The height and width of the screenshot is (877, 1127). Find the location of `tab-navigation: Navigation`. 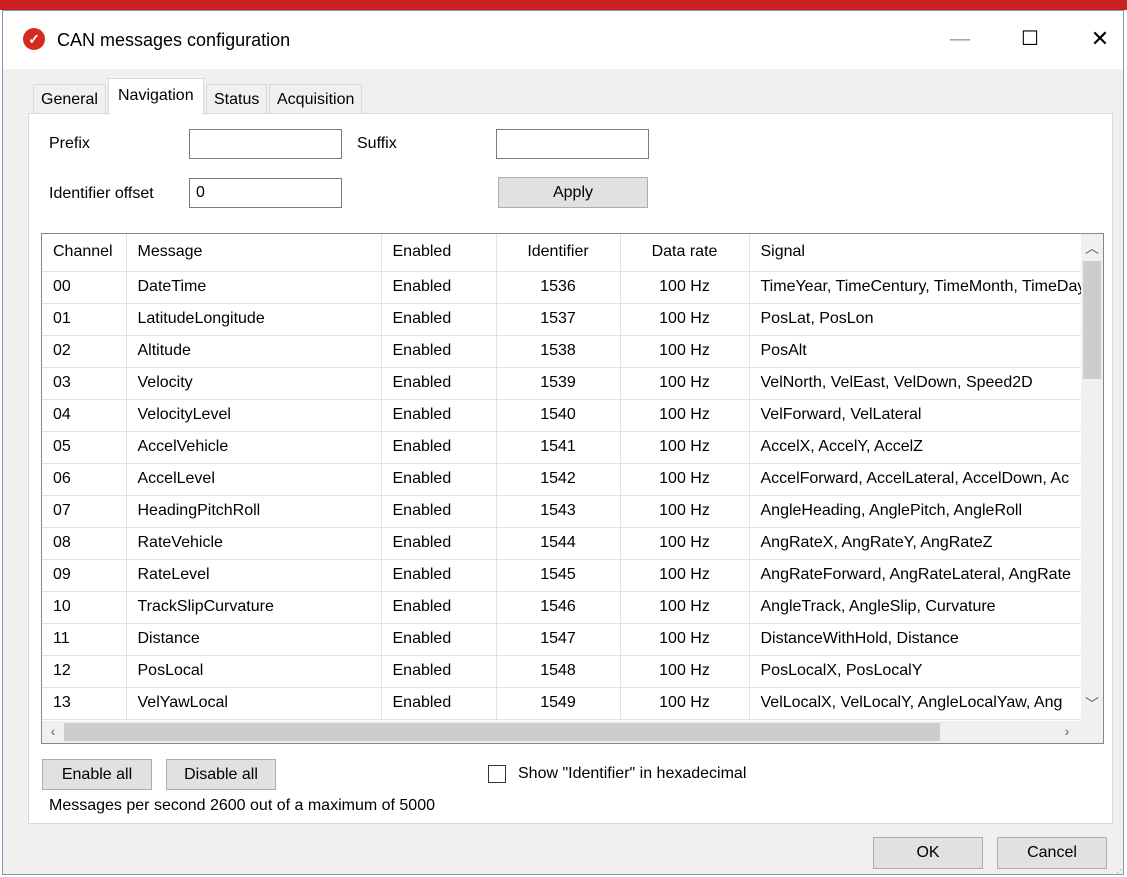

tab-navigation: Navigation is located at coordinates (156, 96).